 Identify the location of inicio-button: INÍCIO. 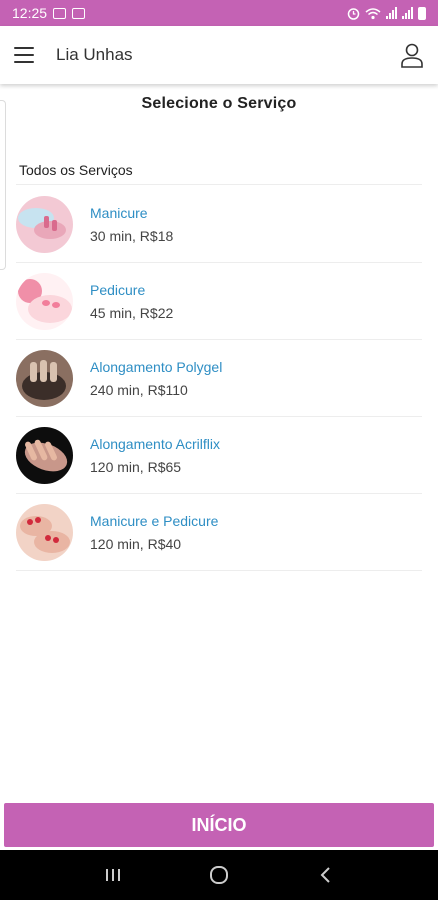
(219, 825).